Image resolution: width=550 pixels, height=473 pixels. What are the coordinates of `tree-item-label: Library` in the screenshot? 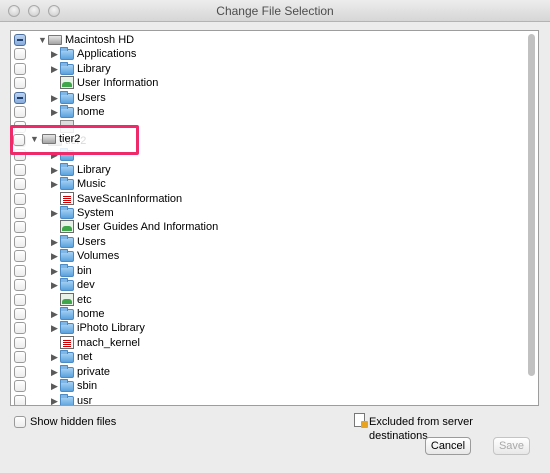 It's located at (94, 169).